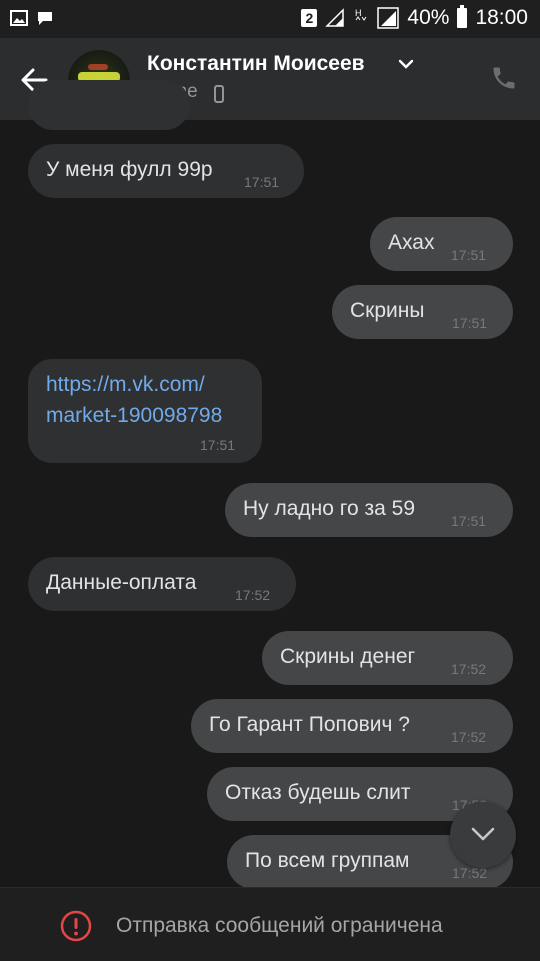 This screenshot has height=961, width=540. What do you see at coordinates (318, 792) in the screenshot?
I see `message-text: Отказ будешь слит` at bounding box center [318, 792].